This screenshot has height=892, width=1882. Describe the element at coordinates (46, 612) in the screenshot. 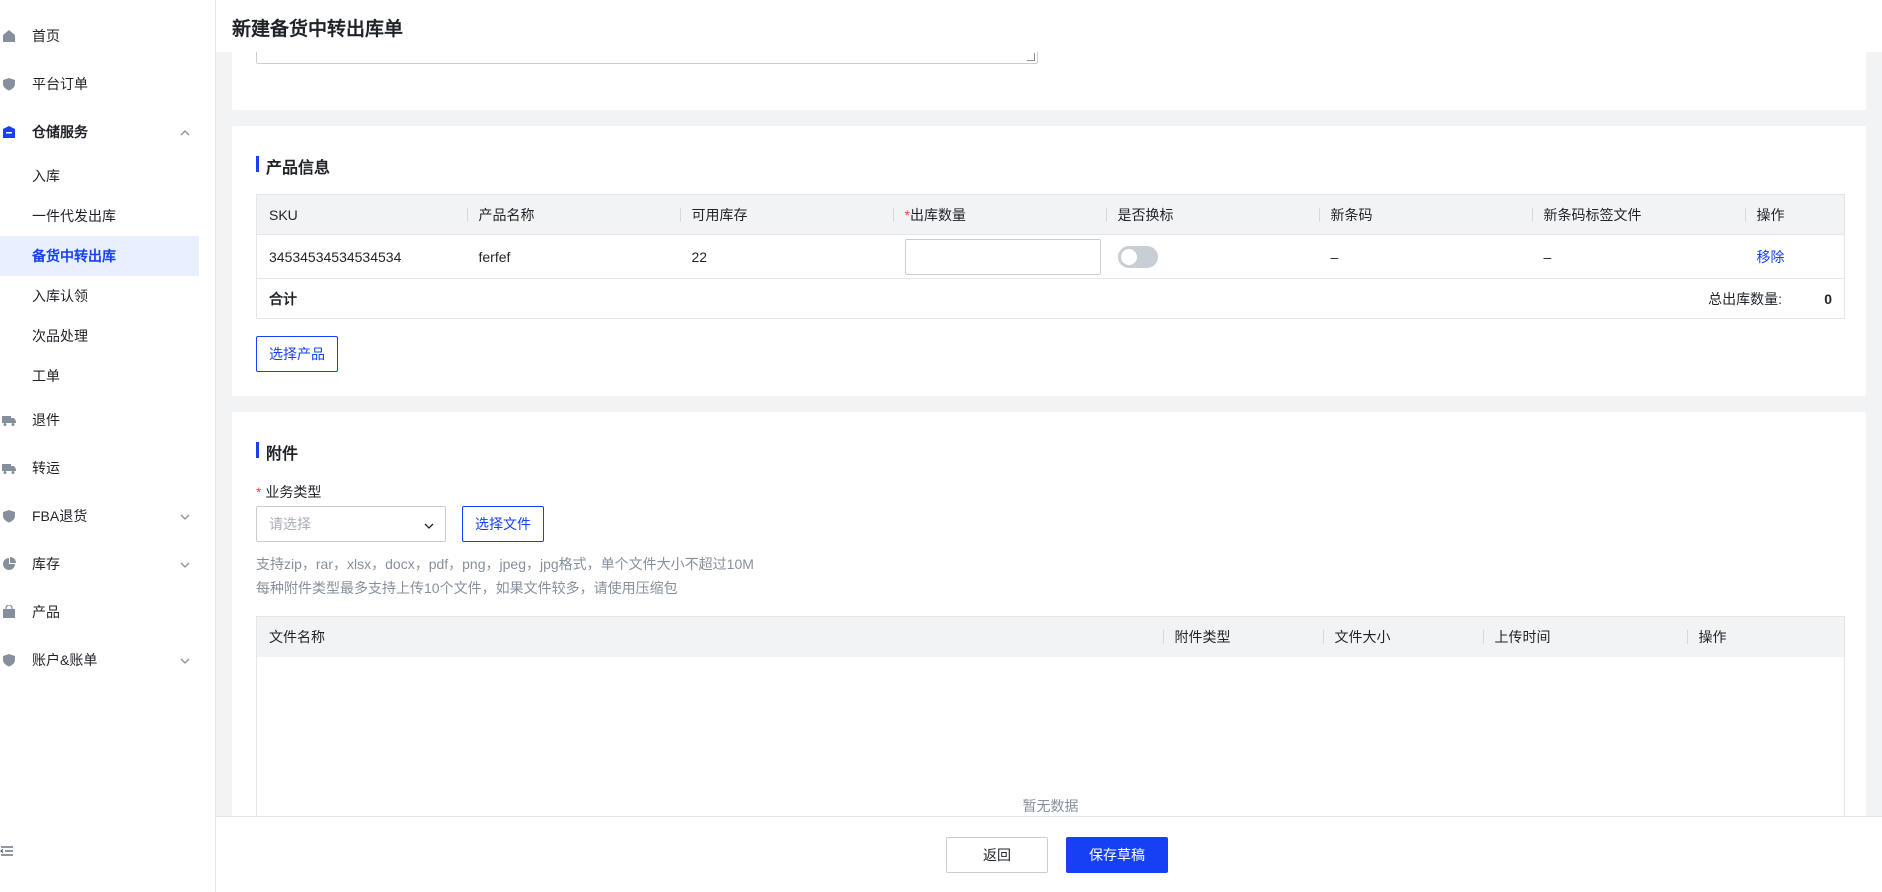

I see `sidebar-item-label: 产品` at that location.